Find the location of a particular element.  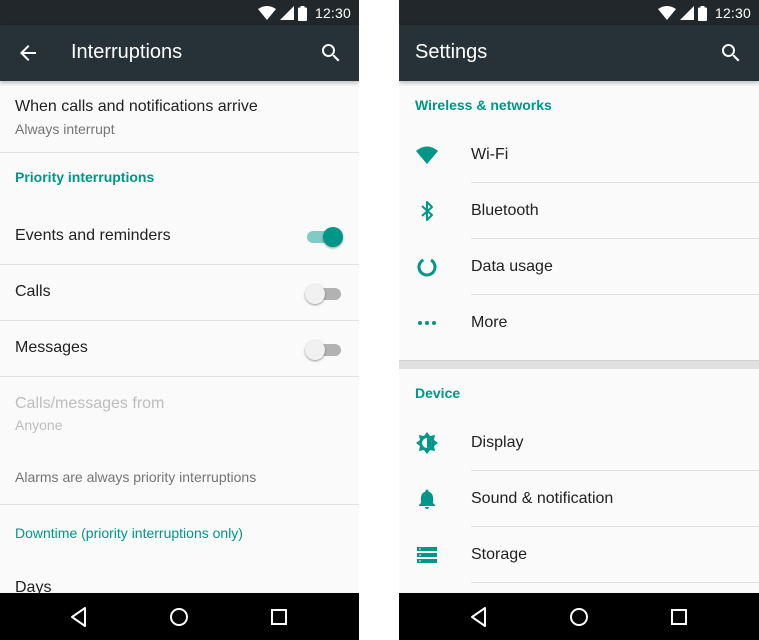

settings-item-bluetooth: Bluetooth is located at coordinates (579, 211).